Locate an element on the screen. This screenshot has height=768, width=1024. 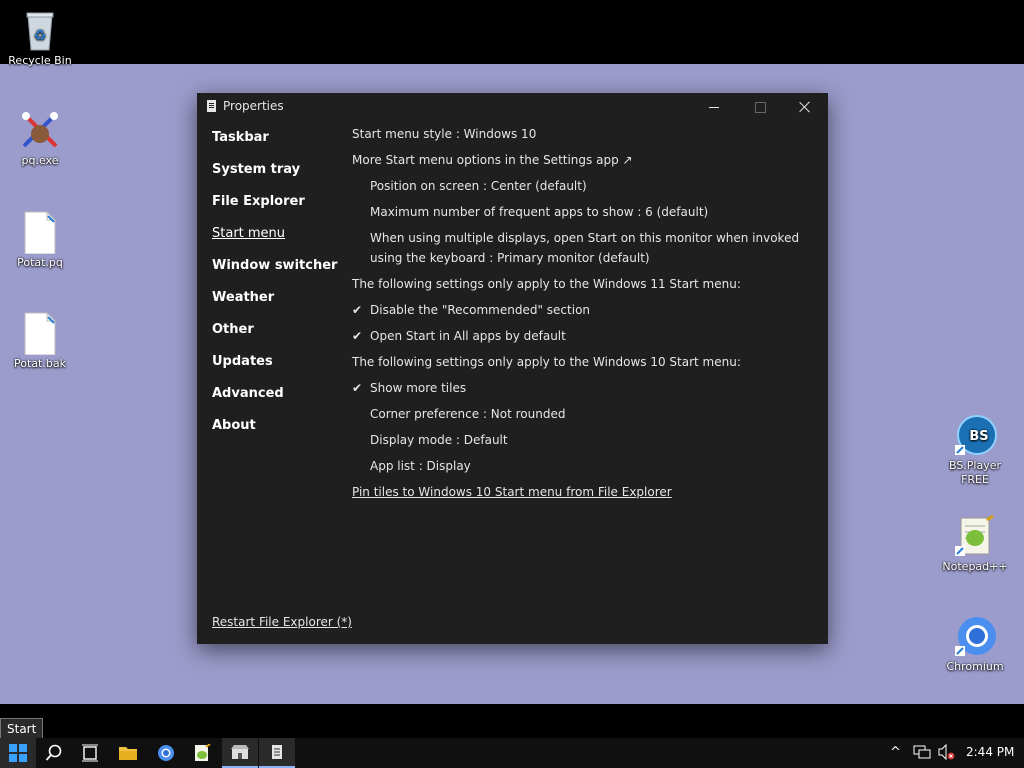
desktop-icon-potat-bak: Potat.bak is located at coordinates (40, 341).